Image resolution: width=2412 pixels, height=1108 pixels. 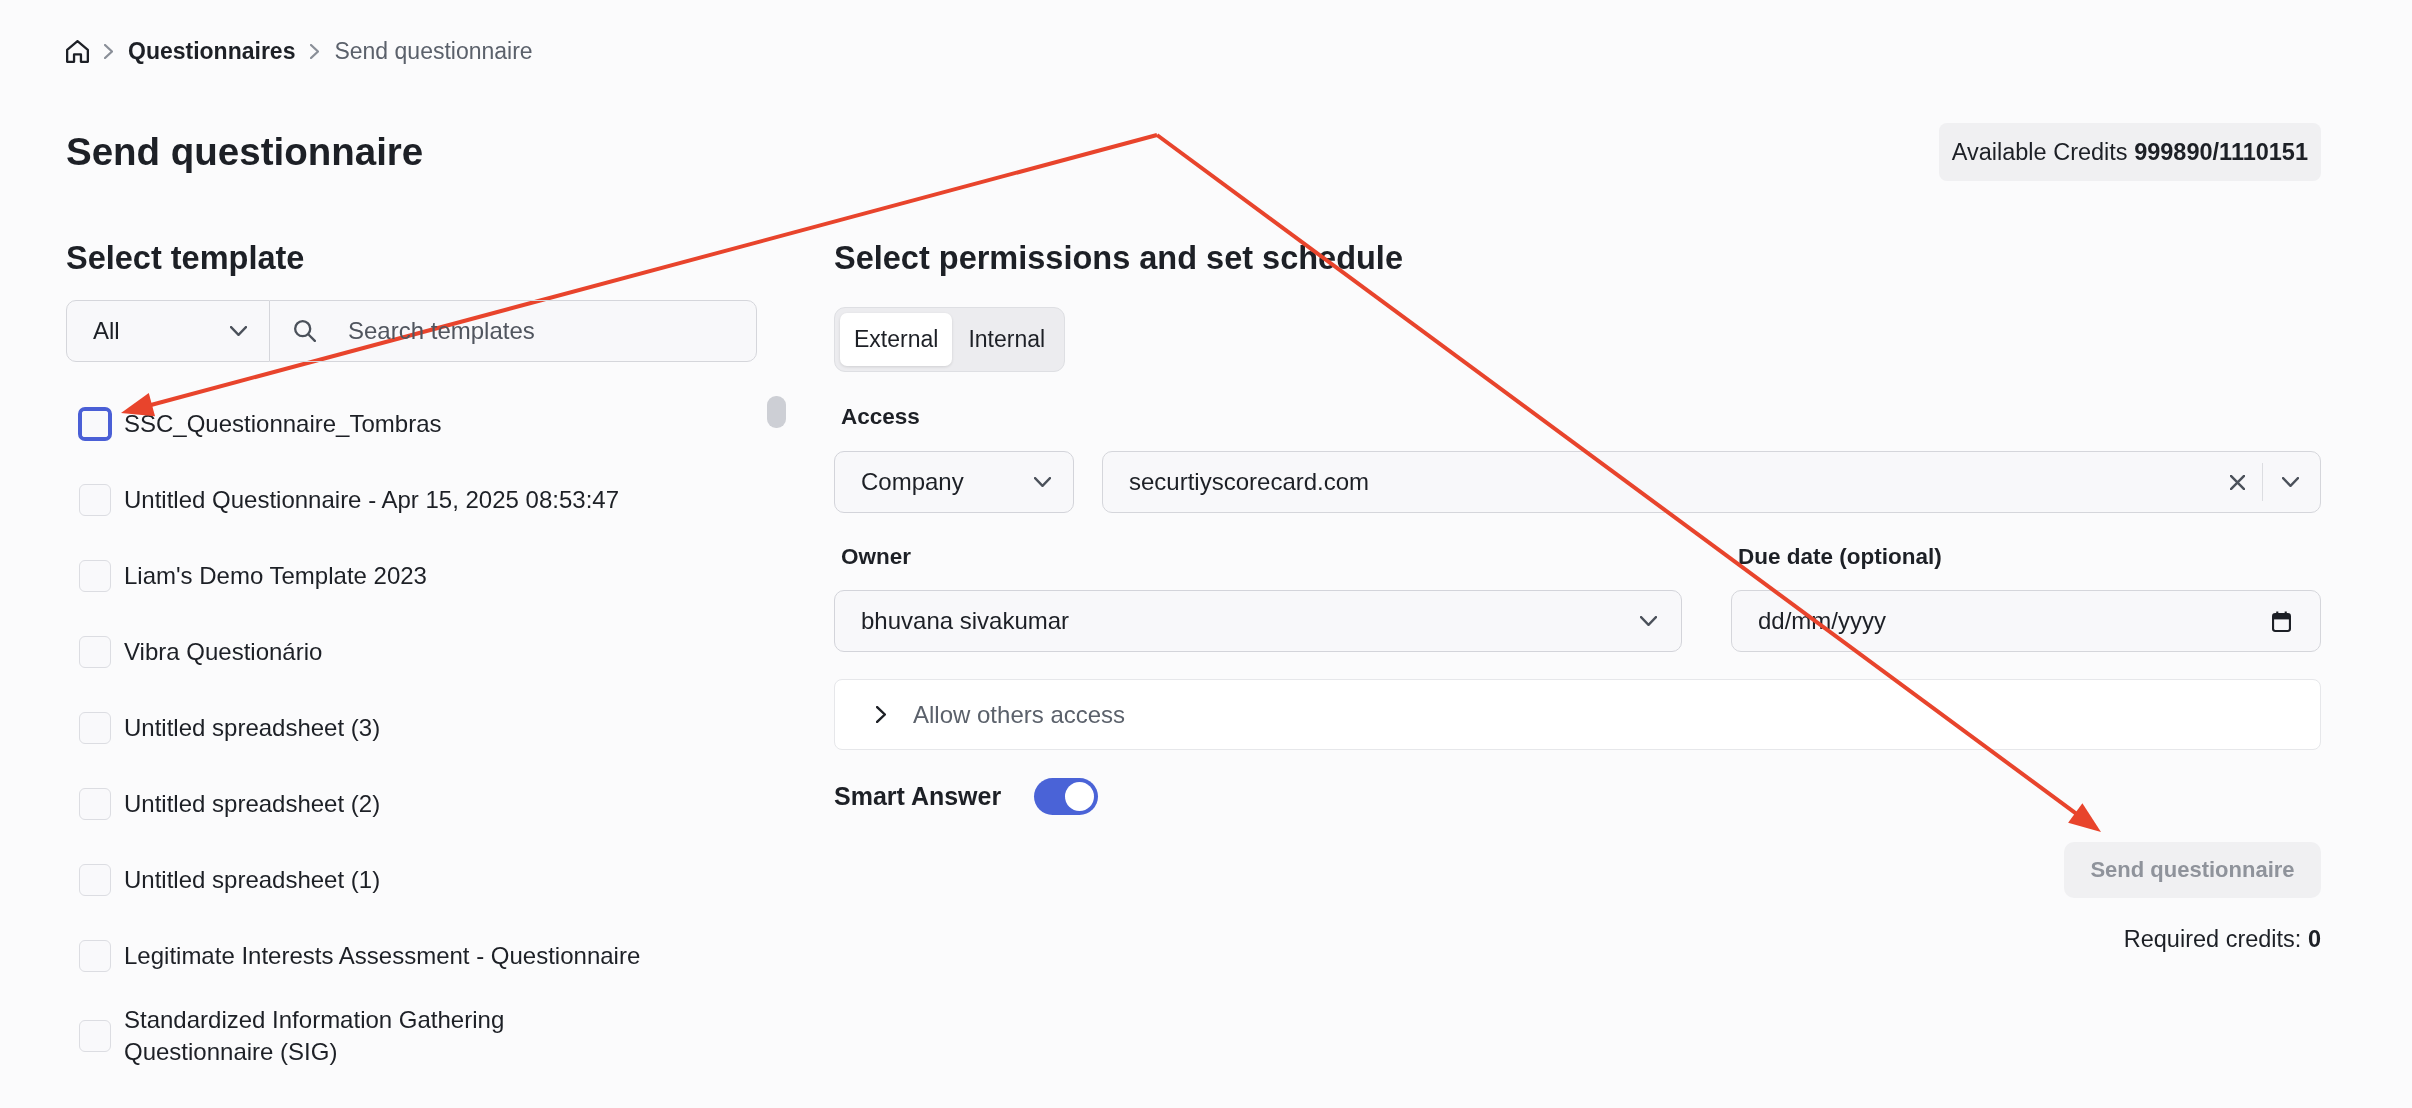 I want to click on access-type-select: Company, so click(x=954, y=482).